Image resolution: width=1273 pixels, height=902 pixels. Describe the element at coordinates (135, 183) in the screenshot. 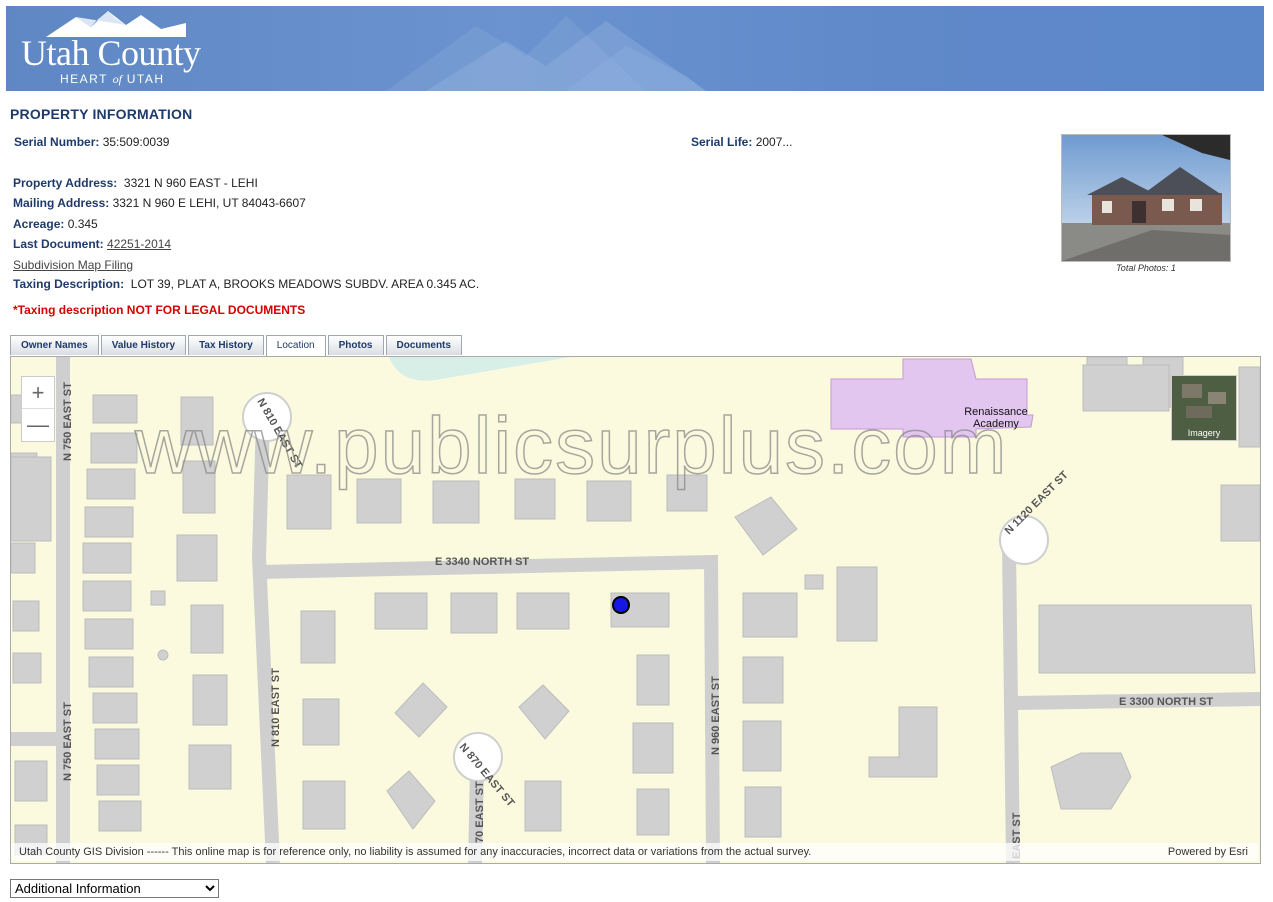

I see `property-address: Property Address: 3321 N 960 EAST - LEHI` at that location.